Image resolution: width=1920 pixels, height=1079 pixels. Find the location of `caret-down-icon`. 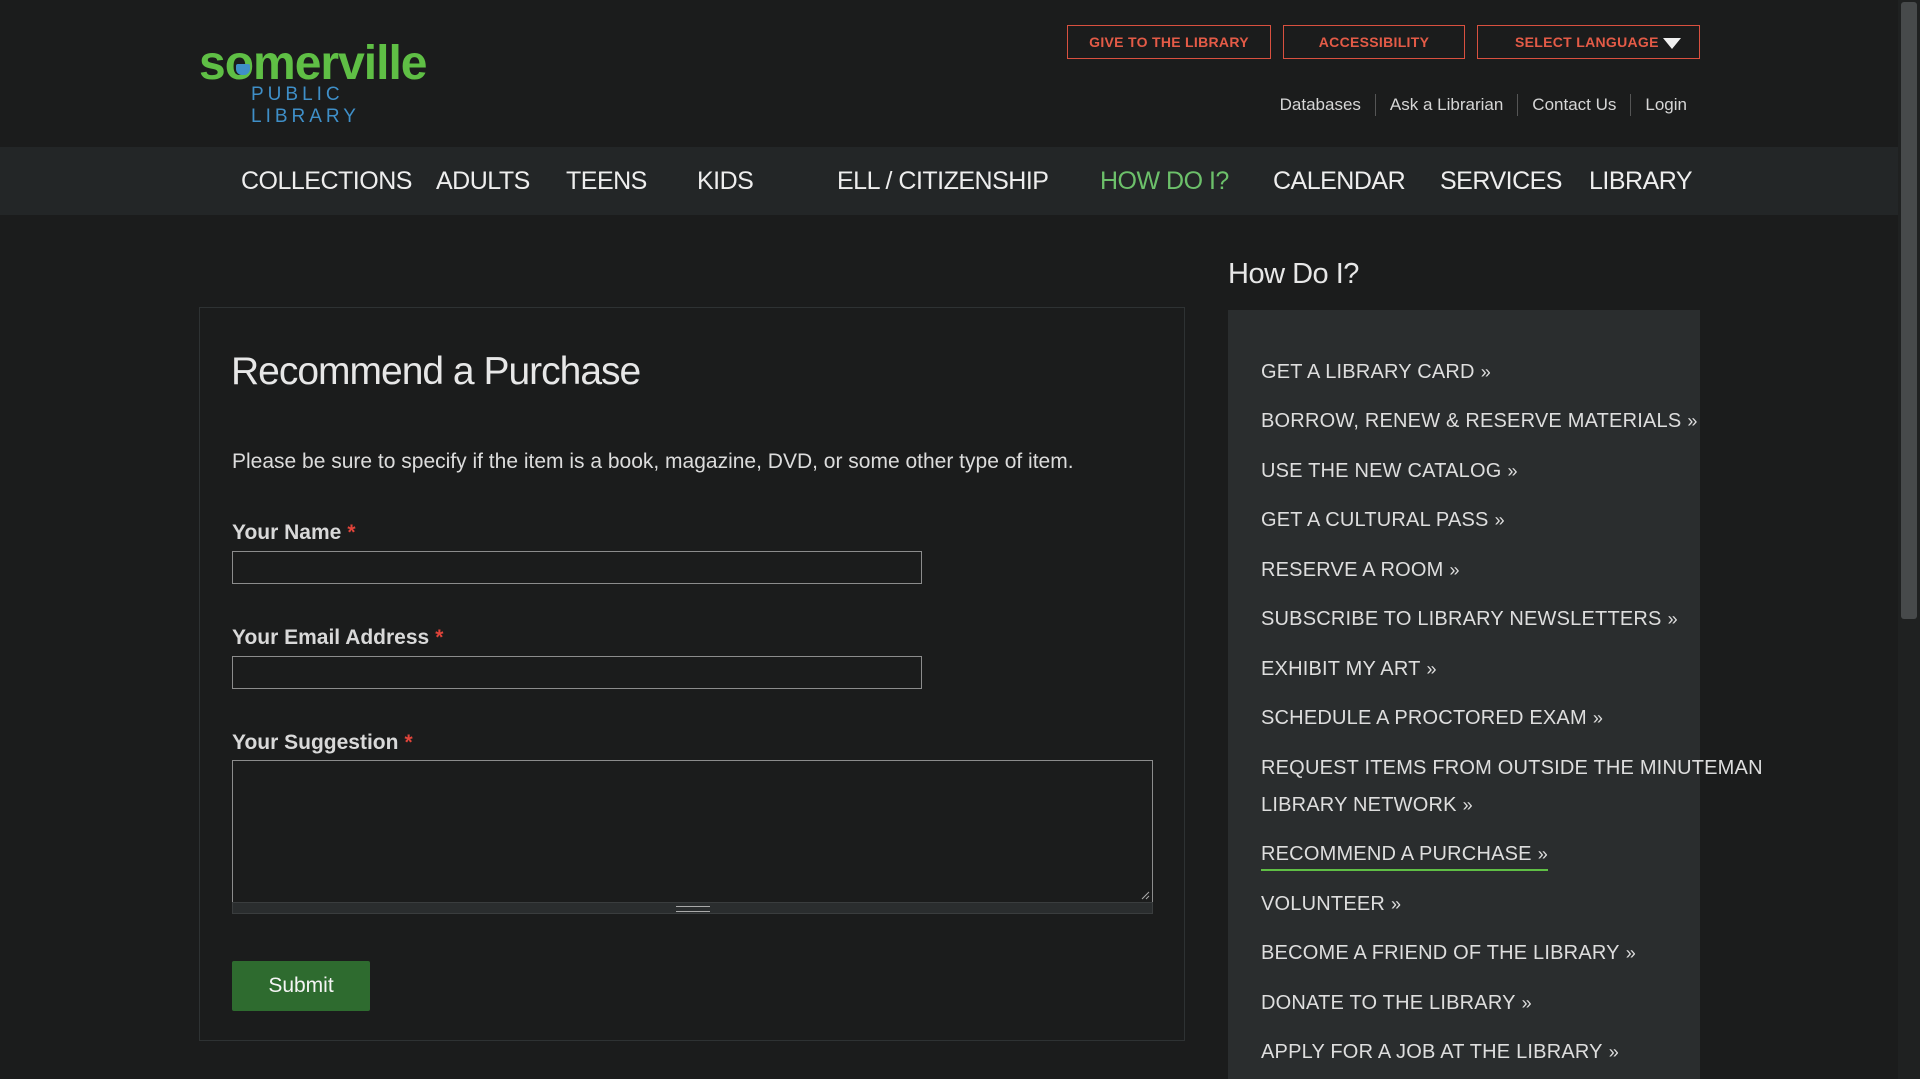

caret-down-icon is located at coordinates (1672, 43).